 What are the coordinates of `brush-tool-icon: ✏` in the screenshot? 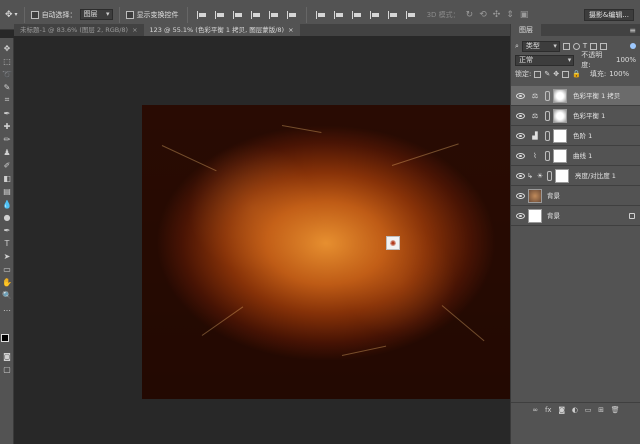 It's located at (7, 139).